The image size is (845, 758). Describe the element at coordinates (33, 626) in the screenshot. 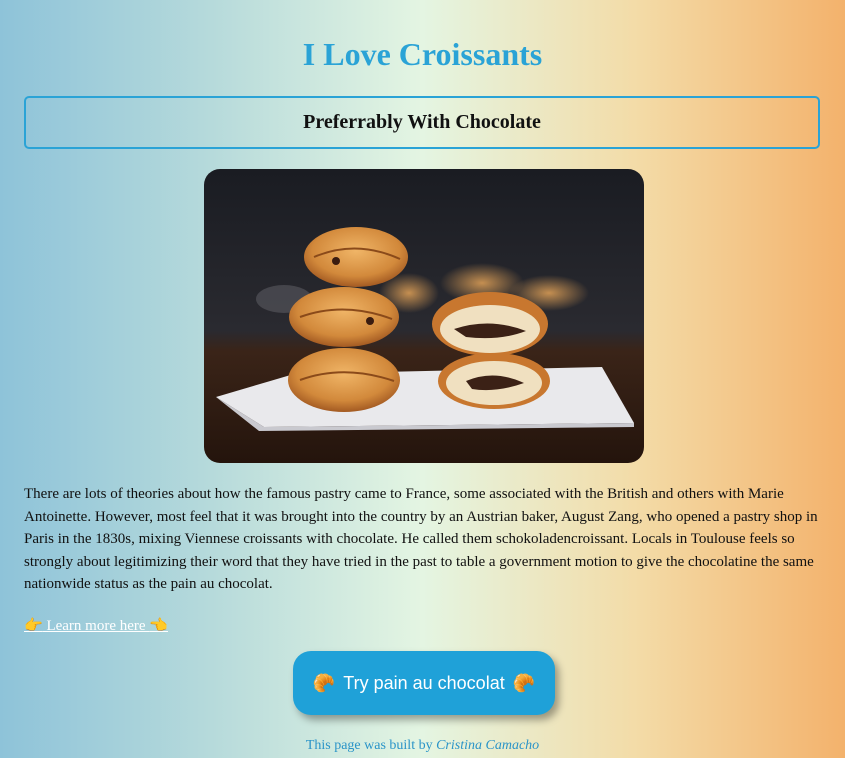

I see `pointing-hand-icon: 👉` at that location.